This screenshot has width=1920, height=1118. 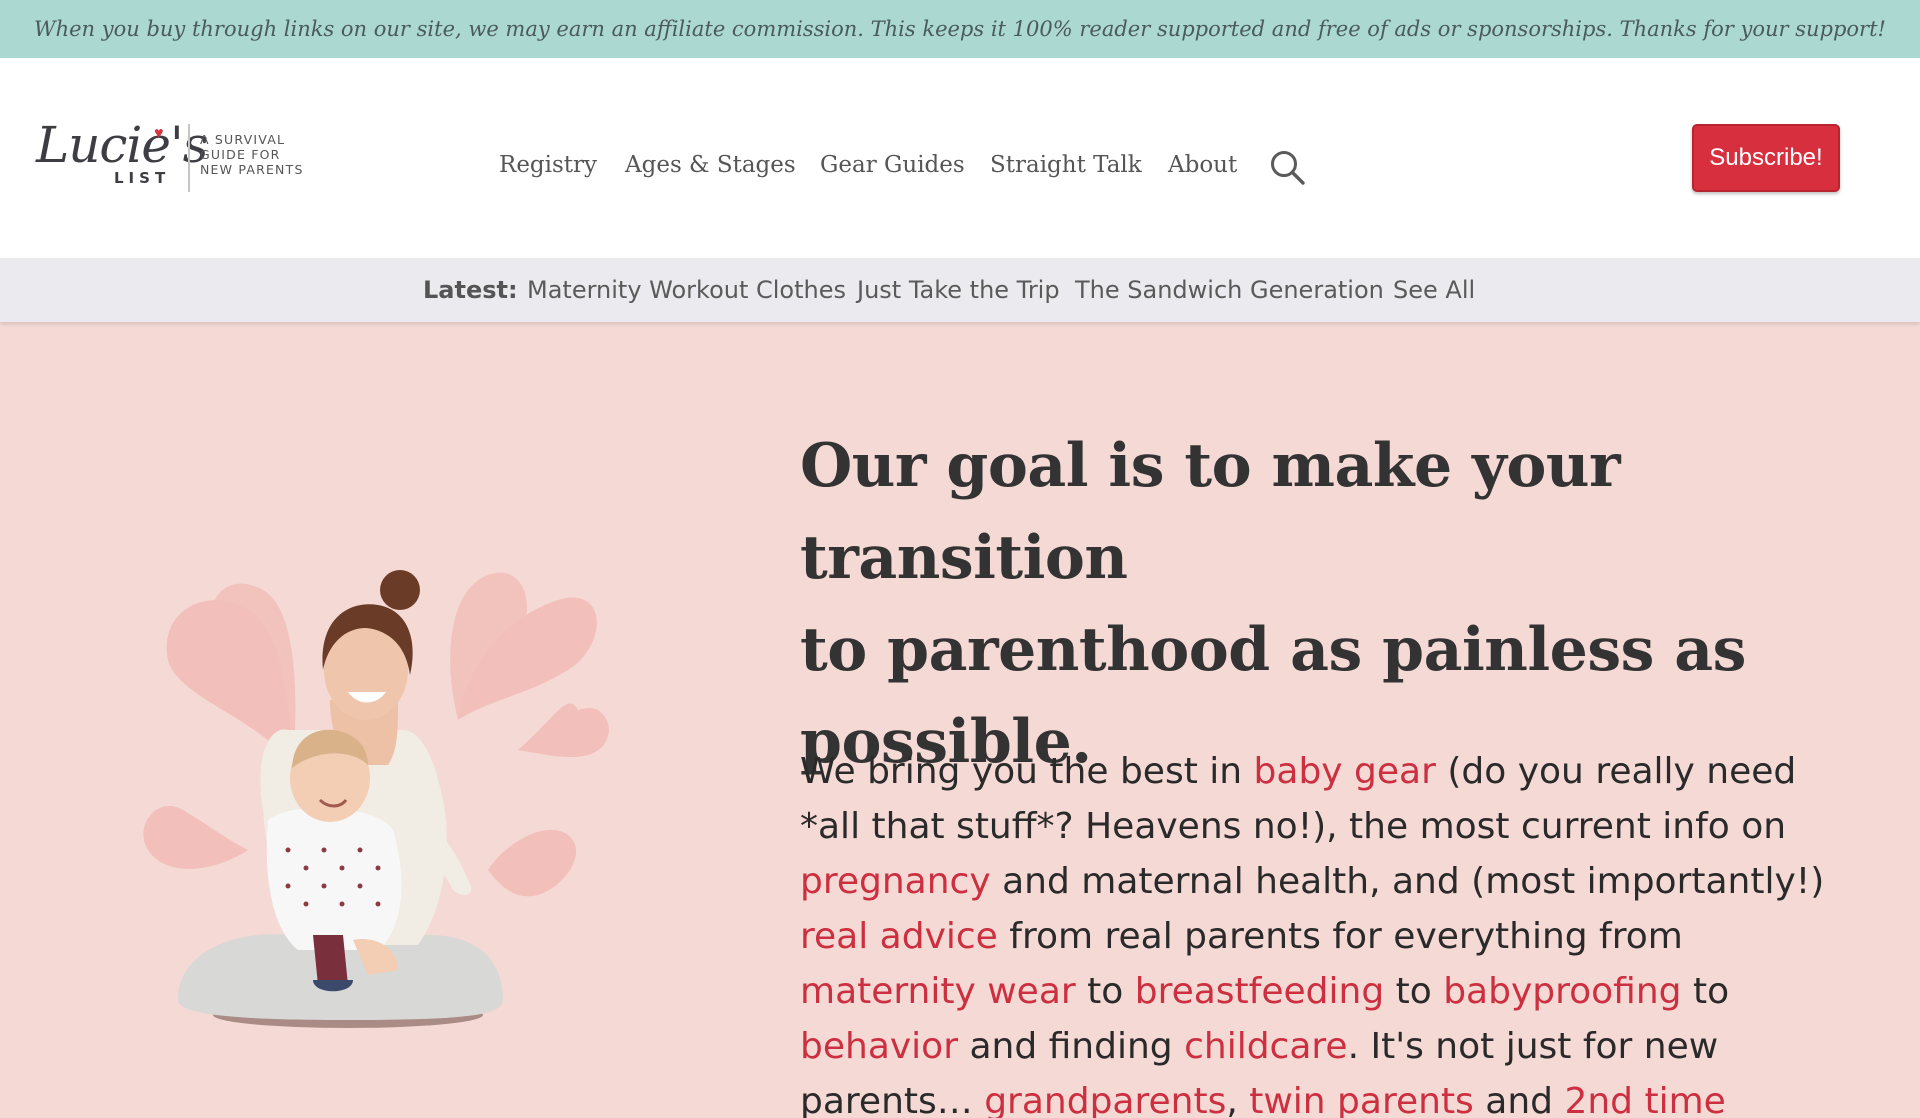 What do you see at coordinates (686, 290) in the screenshot?
I see `latest-item-maternity-workout-clothes: Maternity Workout Clothes` at bounding box center [686, 290].